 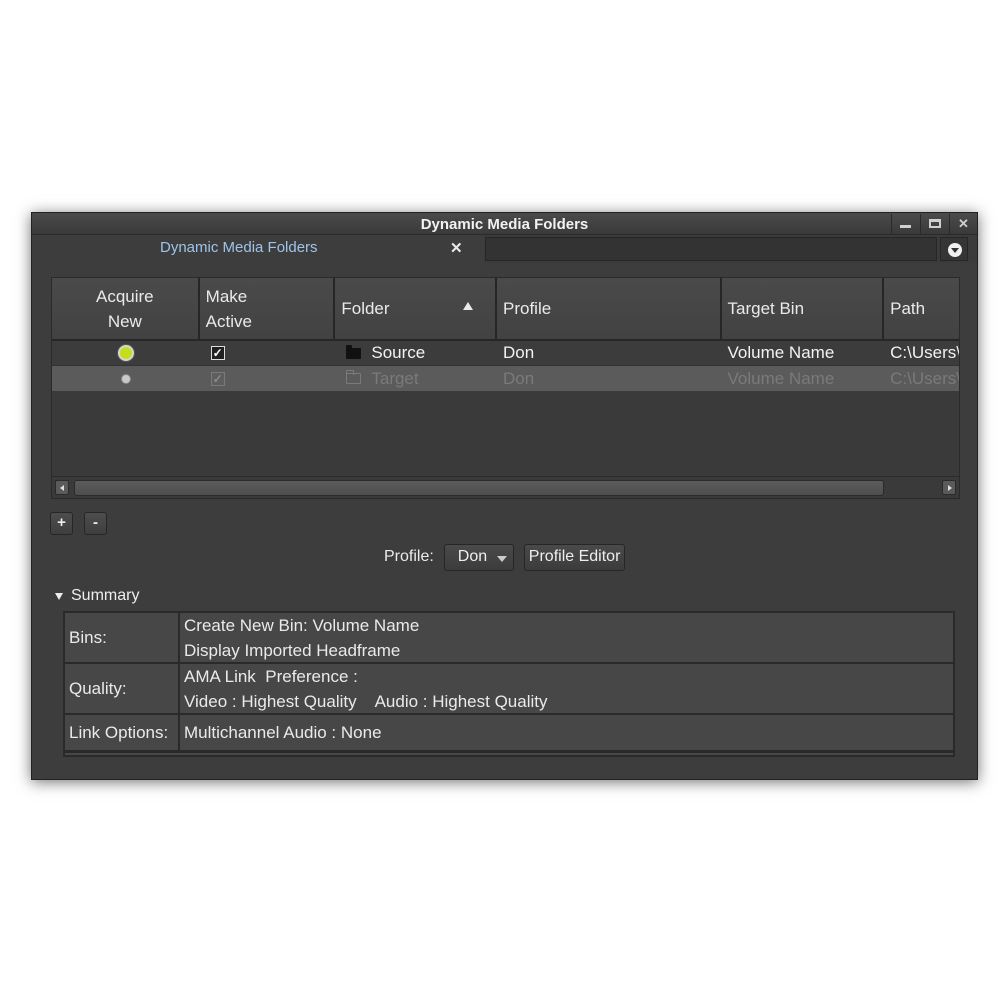 I want to click on summary-title: Summary, so click(x=105, y=595).